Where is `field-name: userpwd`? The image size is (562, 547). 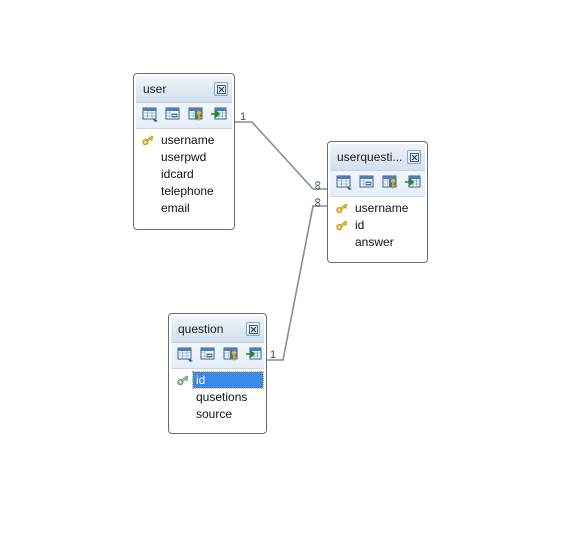
field-name: userpwd is located at coordinates (184, 156).